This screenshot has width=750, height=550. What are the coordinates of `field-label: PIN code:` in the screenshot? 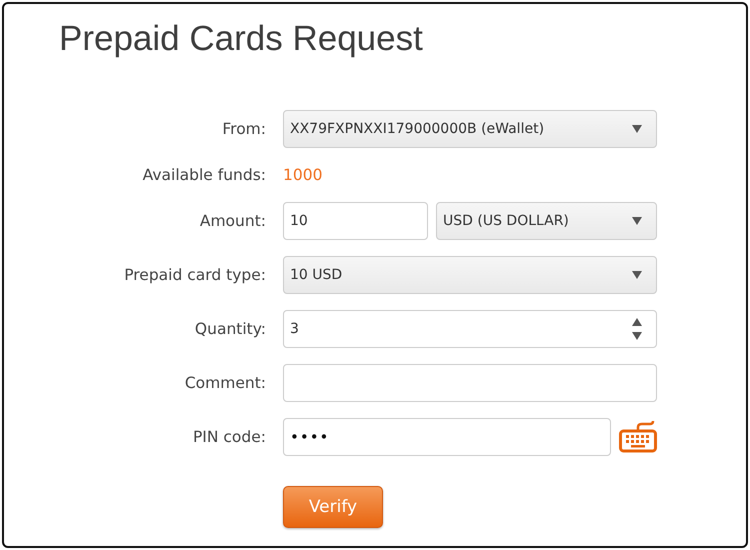 It's located at (229, 437).